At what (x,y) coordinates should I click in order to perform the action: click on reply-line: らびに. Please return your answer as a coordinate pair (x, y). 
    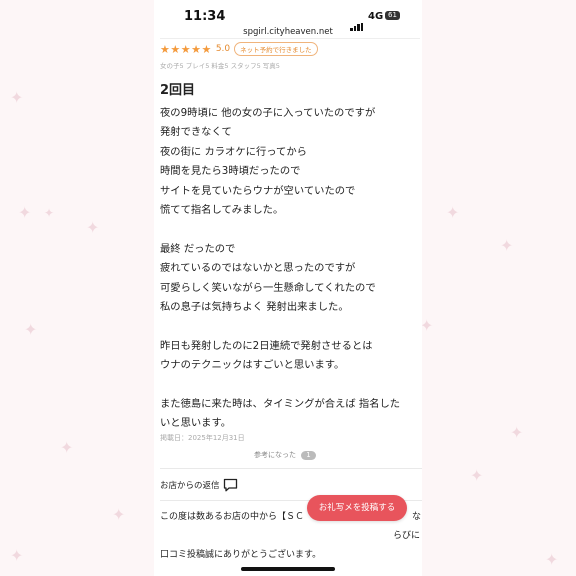
    Looking at the image, I should click on (406, 536).